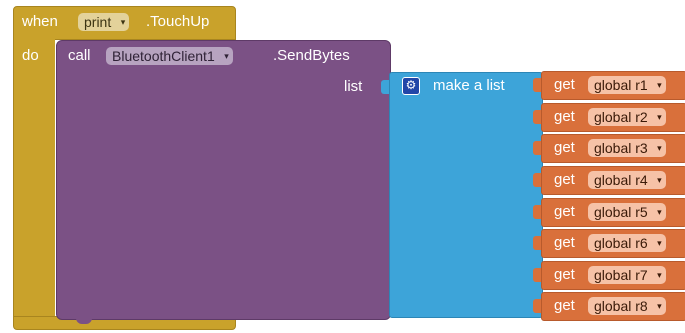 This screenshot has width=685, height=333. Describe the element at coordinates (311, 55) in the screenshot. I see `method-name: .SendBytes` at that location.